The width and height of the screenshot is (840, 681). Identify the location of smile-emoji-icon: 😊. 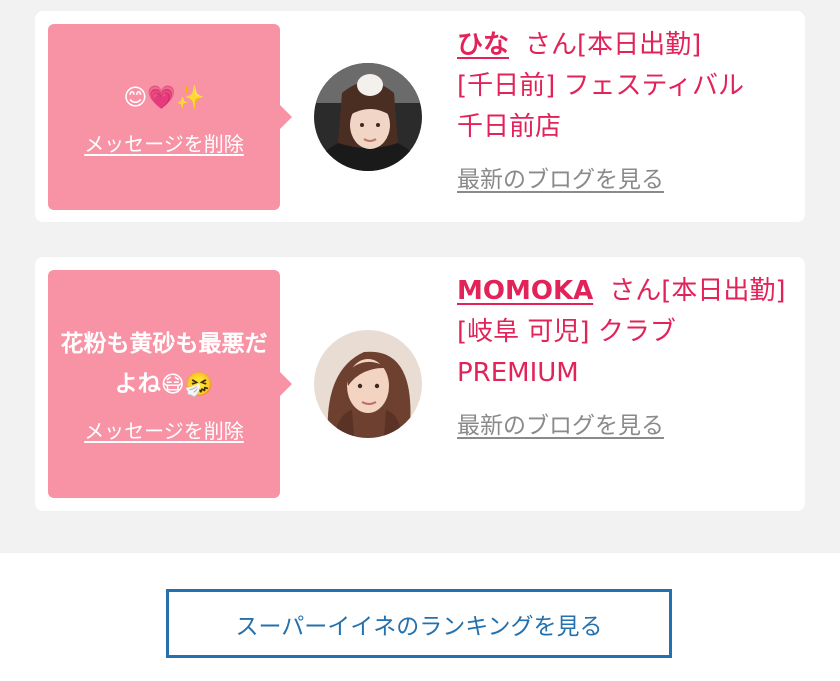
(135, 97).